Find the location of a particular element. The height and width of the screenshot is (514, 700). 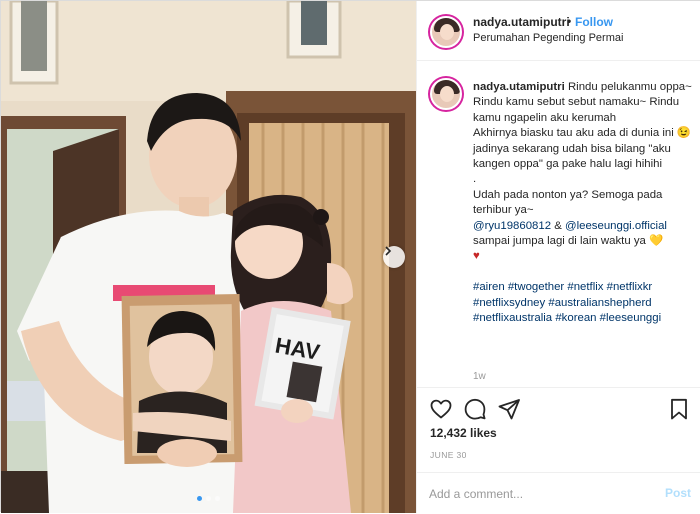

red-heart-emoji: ♥ is located at coordinates (476, 256).